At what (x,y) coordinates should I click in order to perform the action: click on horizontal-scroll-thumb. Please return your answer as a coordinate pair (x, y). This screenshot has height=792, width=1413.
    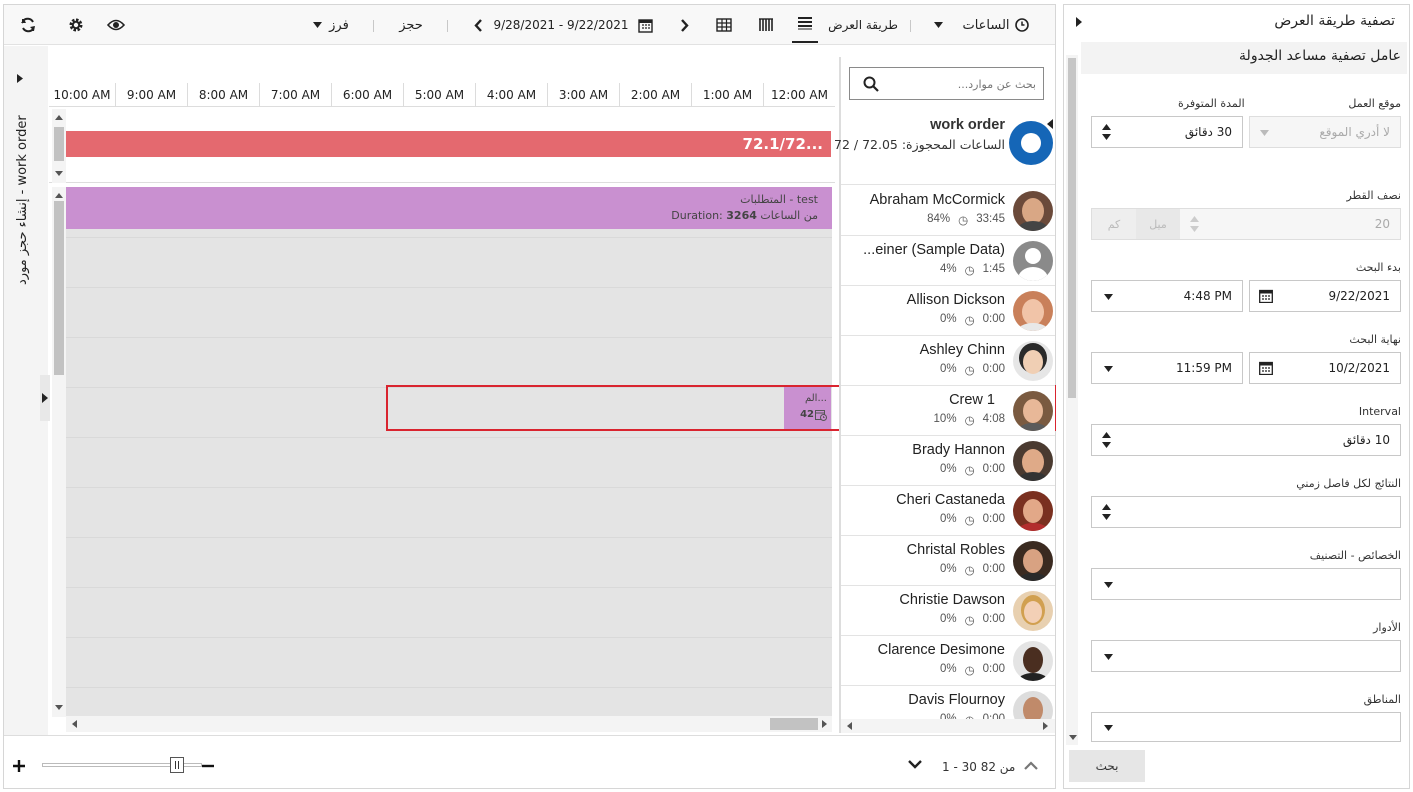
    Looking at the image, I should click on (794, 724).